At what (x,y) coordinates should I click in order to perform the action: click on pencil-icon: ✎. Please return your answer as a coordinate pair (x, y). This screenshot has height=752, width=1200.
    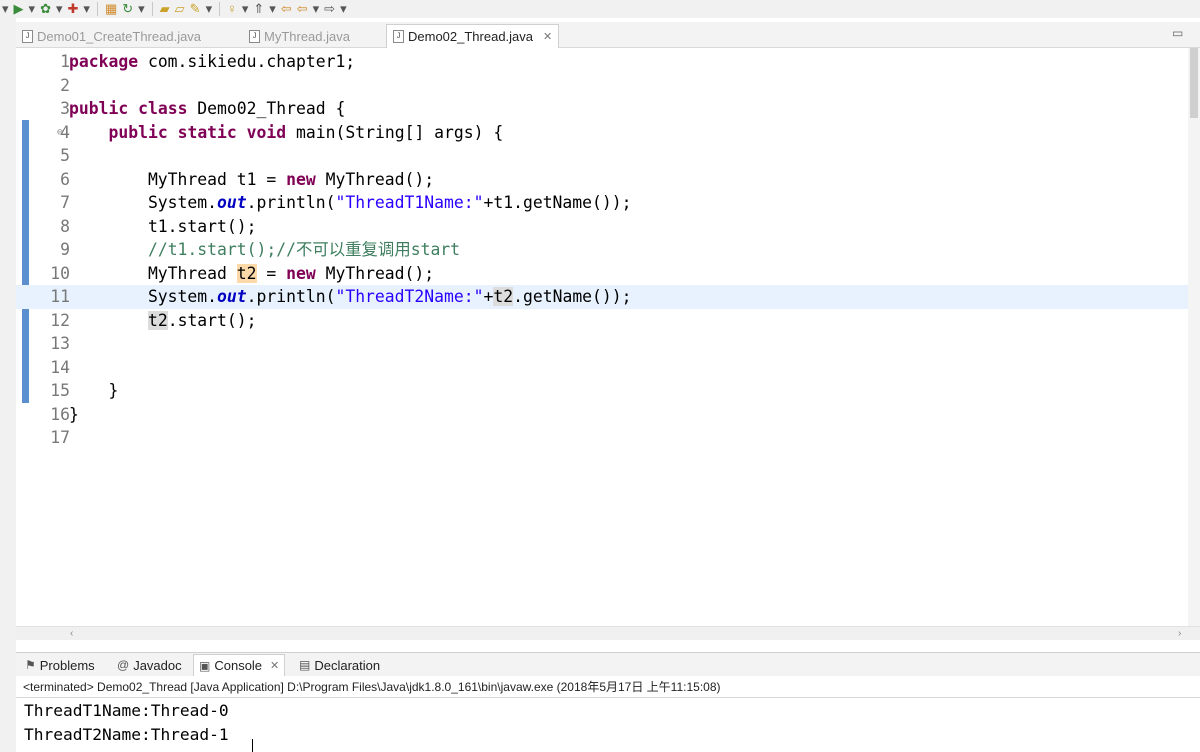
    Looking at the image, I should click on (195, 9).